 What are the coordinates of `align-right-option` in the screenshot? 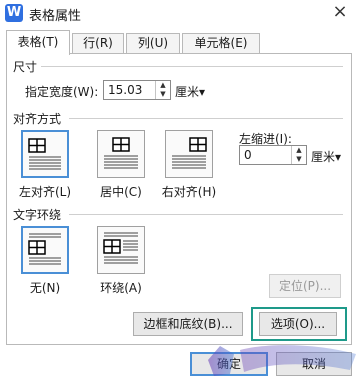 It's located at (189, 154).